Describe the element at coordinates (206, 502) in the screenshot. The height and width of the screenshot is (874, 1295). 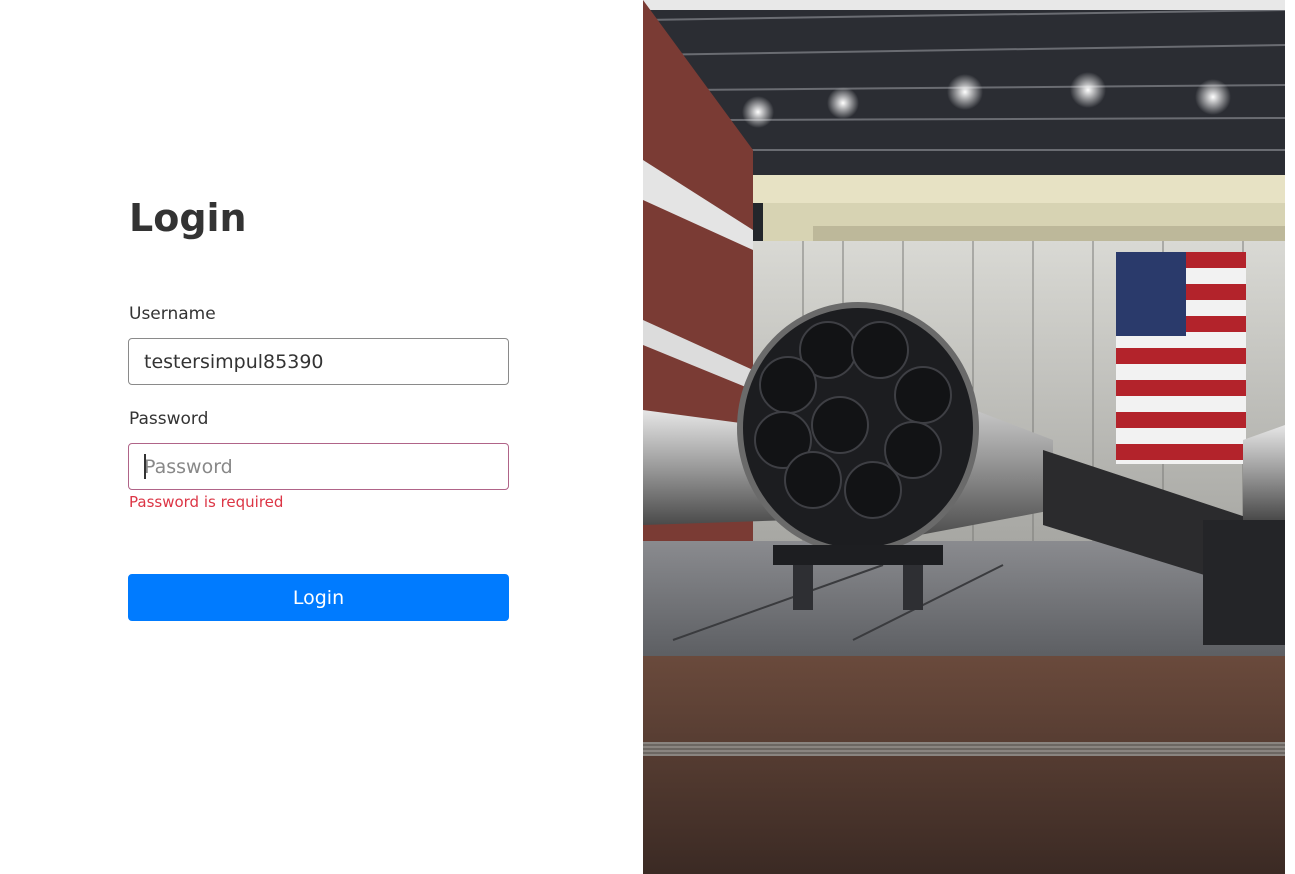
I see `password-error-message: Password is required` at that location.